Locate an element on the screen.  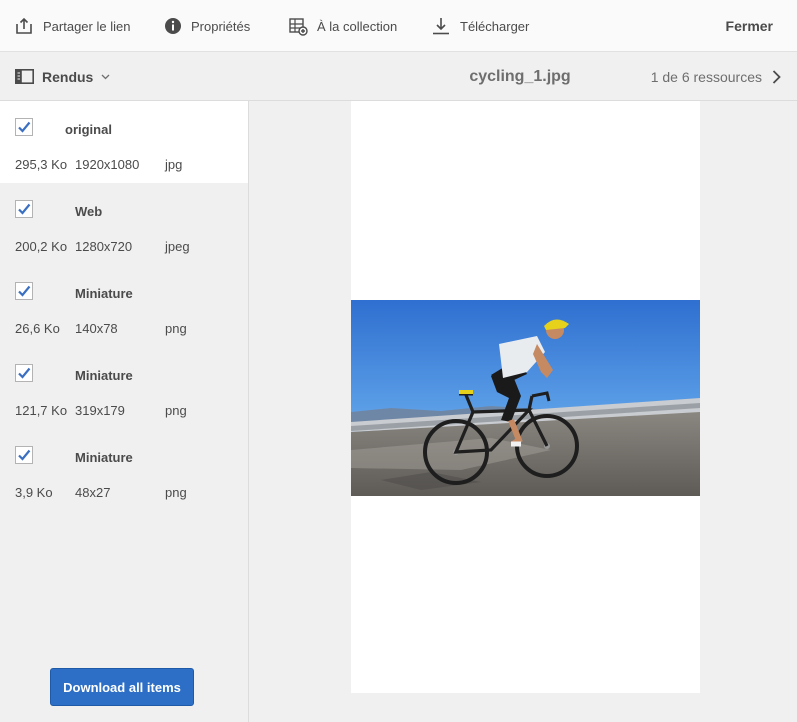
pager-text: 1 de 6 ressources is located at coordinates (706, 76).